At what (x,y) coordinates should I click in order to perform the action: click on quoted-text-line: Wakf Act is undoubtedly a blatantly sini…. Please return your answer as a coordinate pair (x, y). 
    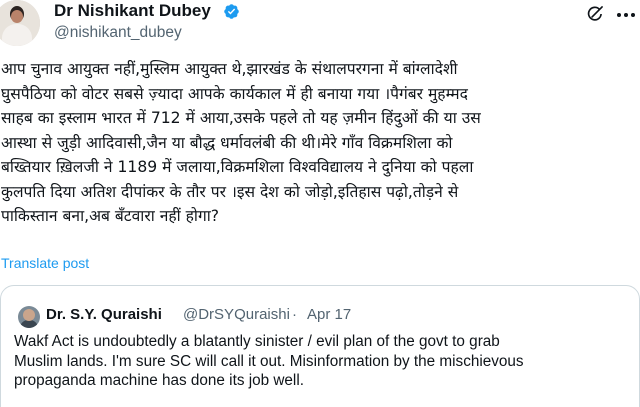
    Looking at the image, I should click on (257, 341).